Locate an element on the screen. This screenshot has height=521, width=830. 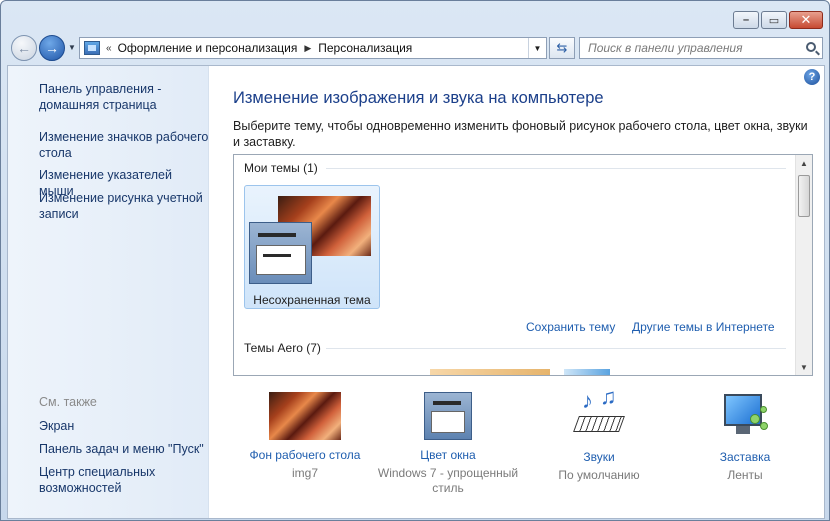
theme-tile-unsaved: Несохраненная тема is located at coordinates (312, 247).